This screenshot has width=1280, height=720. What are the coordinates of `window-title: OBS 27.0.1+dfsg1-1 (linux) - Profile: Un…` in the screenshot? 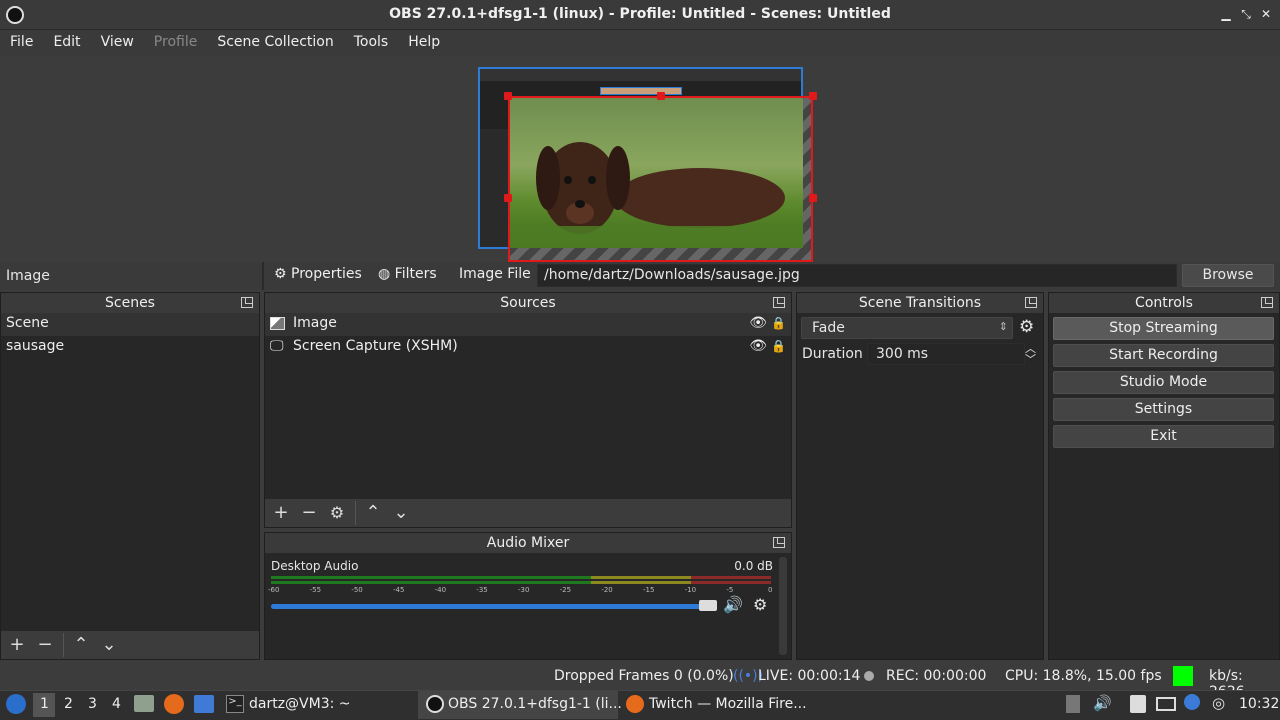 It's located at (640, 14).